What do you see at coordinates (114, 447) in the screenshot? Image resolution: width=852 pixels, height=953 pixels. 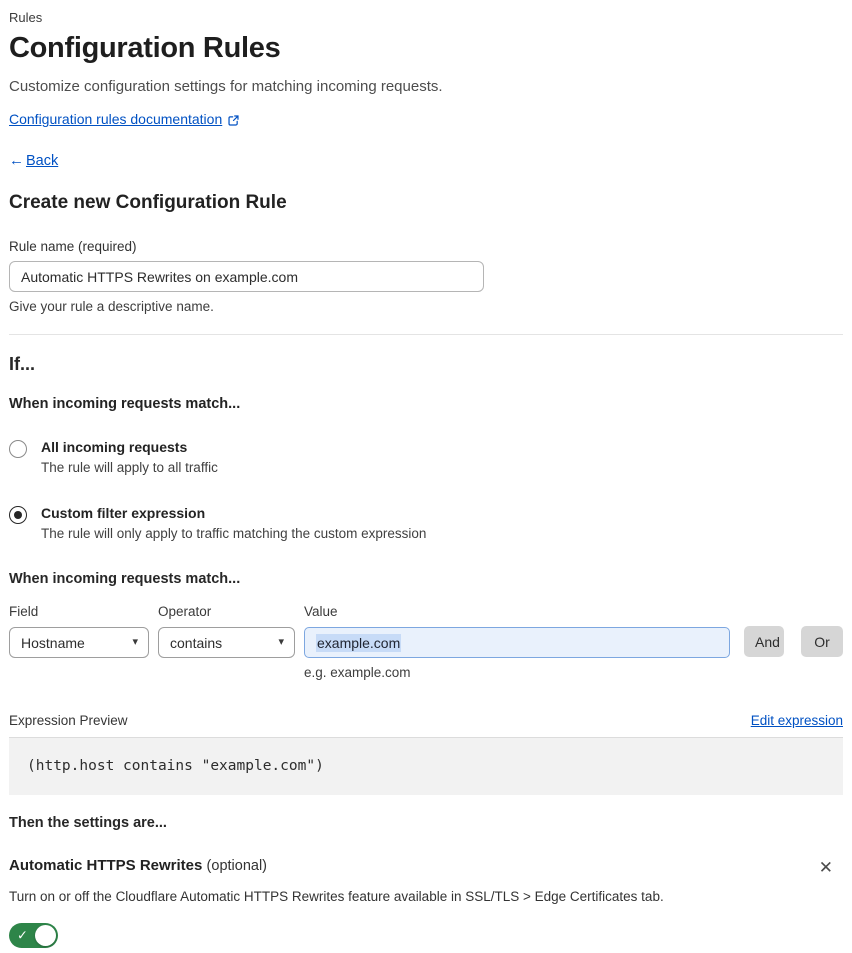 I see `radio-all-label: All incoming requests` at bounding box center [114, 447].